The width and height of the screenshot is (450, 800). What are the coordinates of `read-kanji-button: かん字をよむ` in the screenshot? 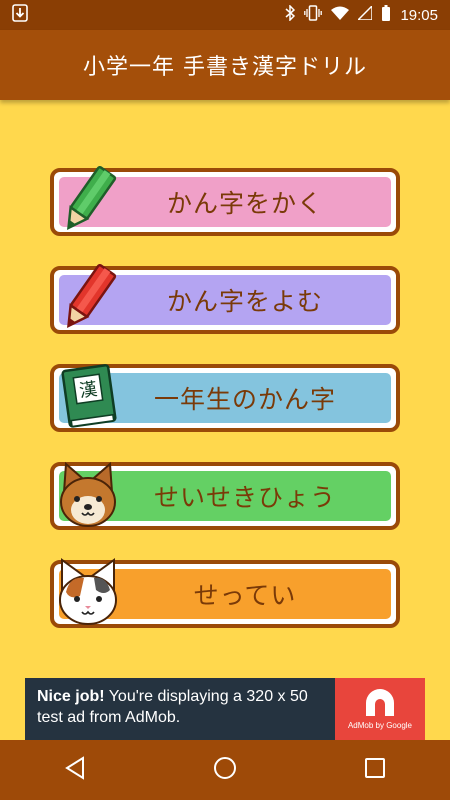 It's located at (225, 298).